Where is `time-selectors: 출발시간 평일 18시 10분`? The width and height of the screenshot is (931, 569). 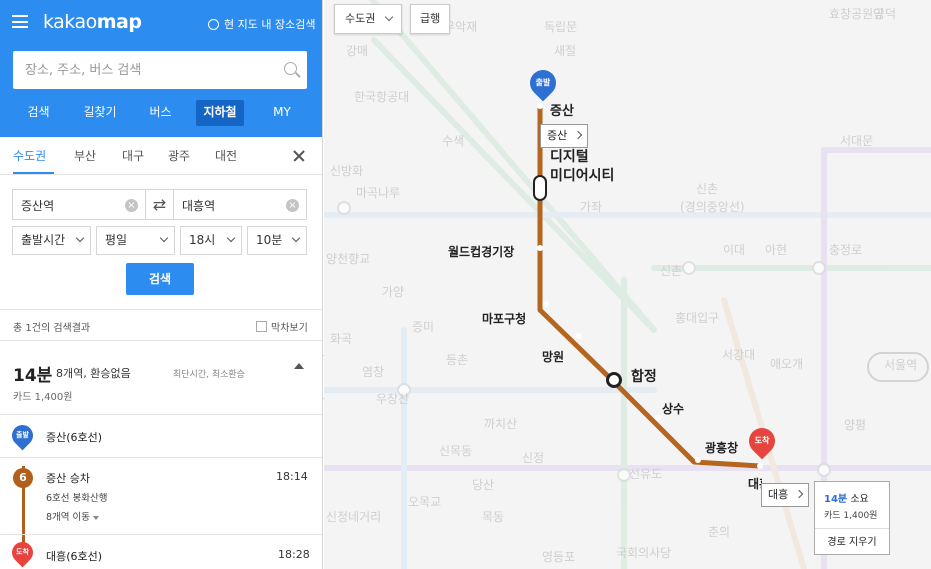 time-selectors: 출발시간 평일 18시 10분 is located at coordinates (161, 240).